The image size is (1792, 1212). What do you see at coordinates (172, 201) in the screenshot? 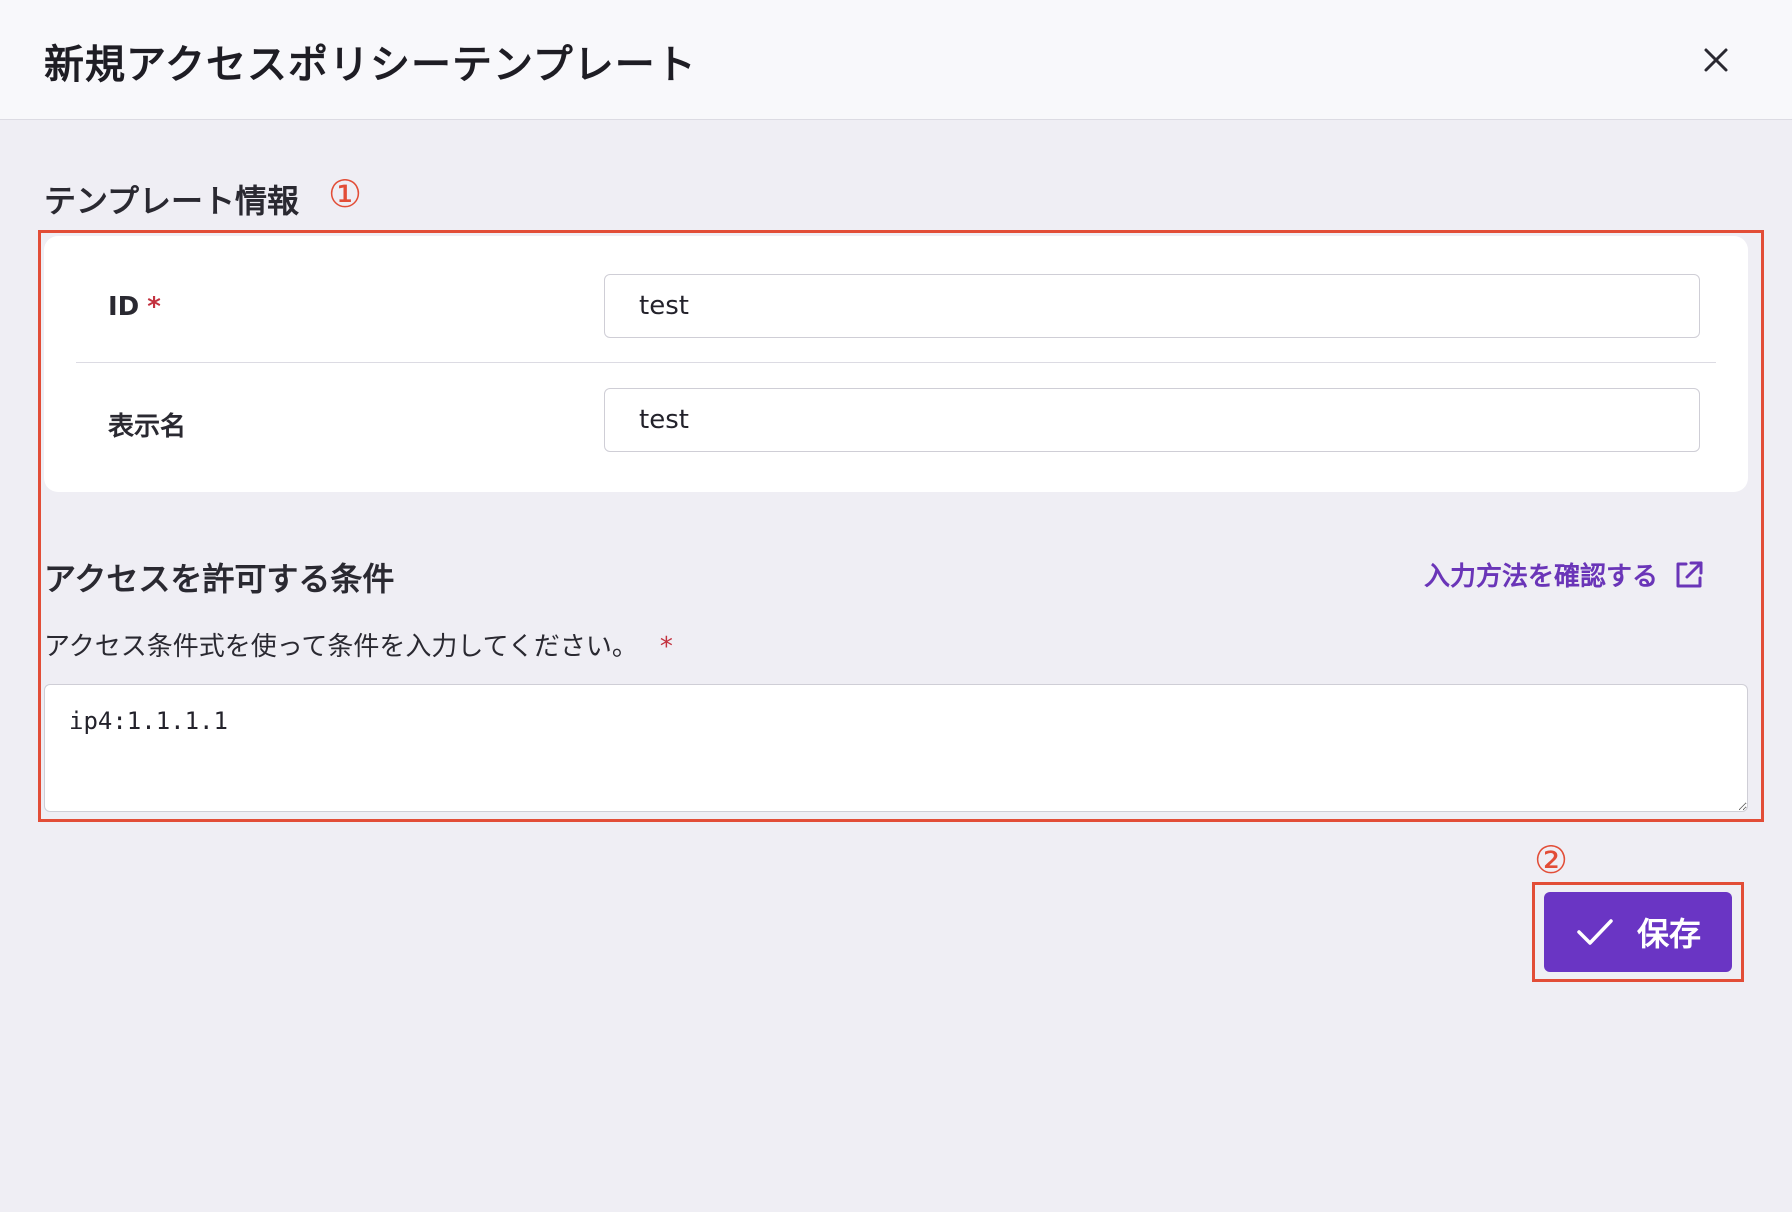
I see `template-info-heading: テンプレート情報` at bounding box center [172, 201].